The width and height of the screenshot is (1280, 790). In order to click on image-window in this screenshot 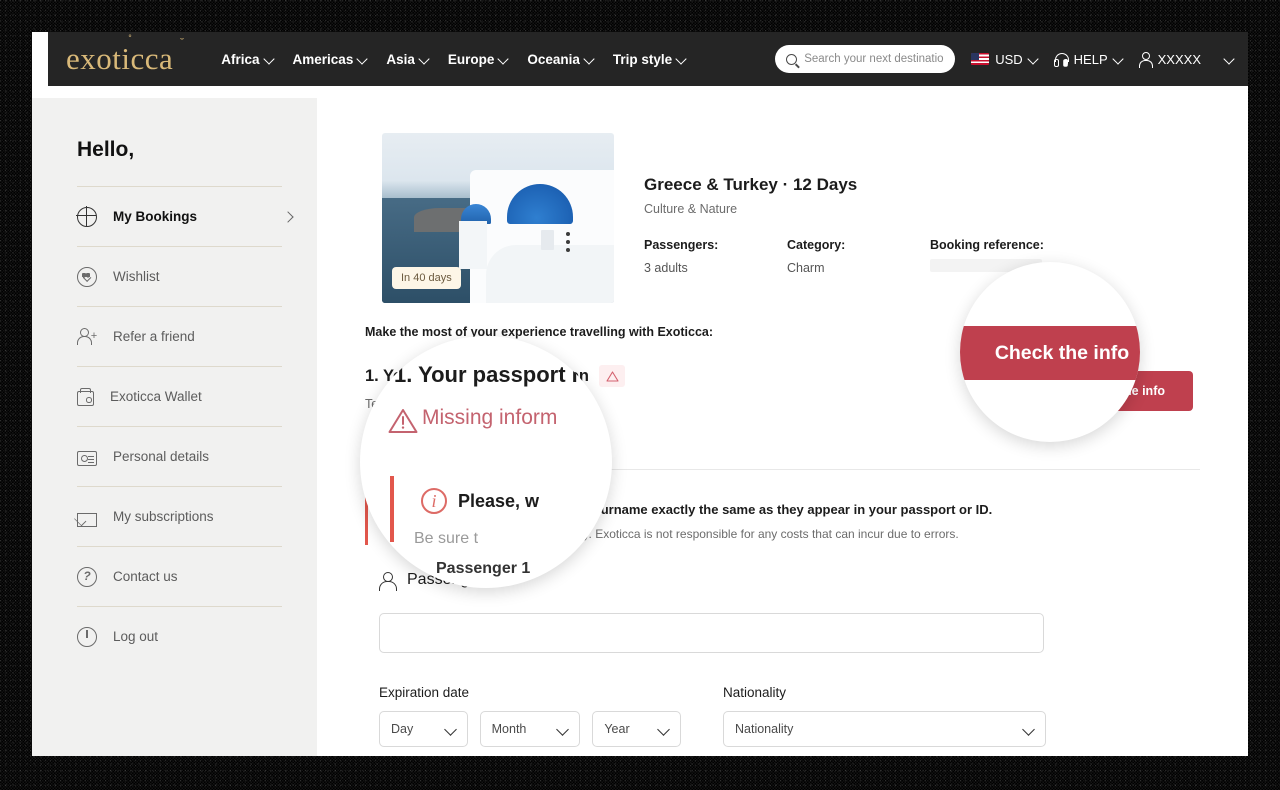, I will do `click(547, 239)`.